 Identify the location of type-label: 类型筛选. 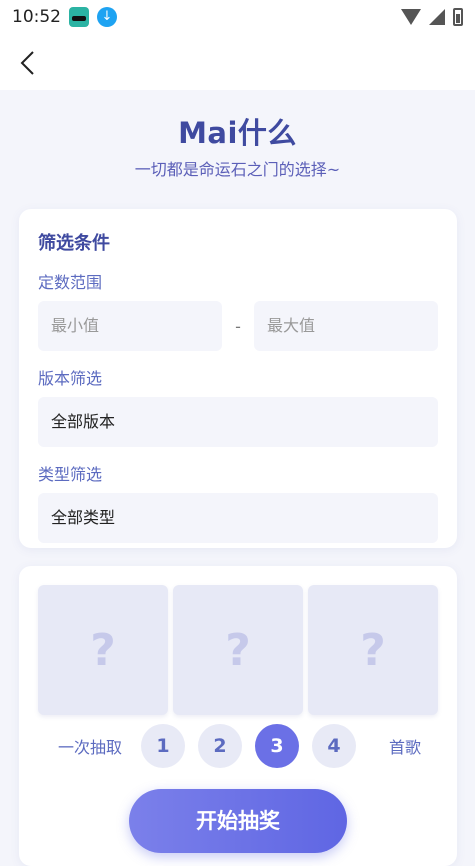
(70, 474).